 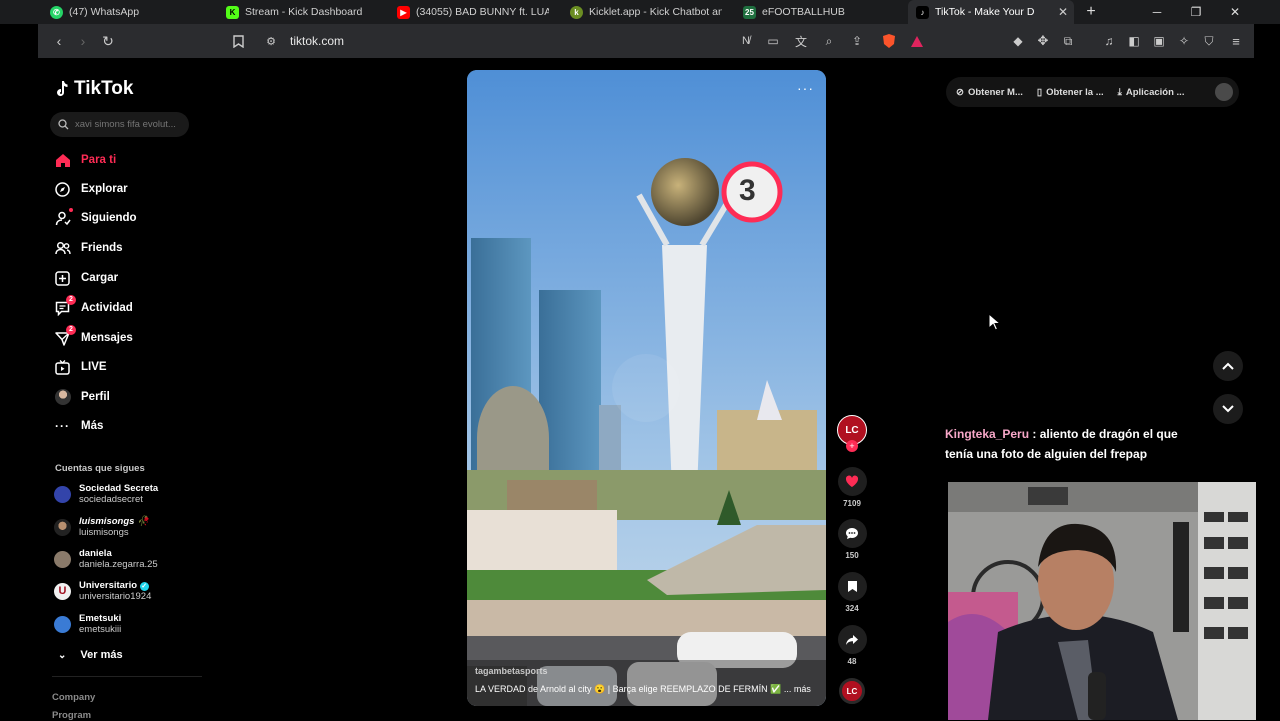 I want to click on extensions-icon: ✥, so click(x=1043, y=41).